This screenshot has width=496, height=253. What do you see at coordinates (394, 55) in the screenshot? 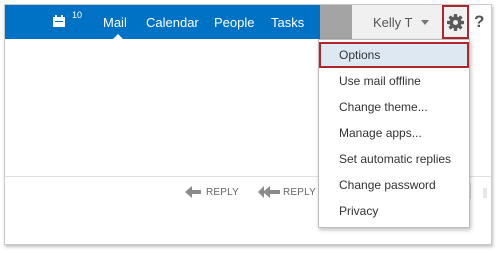
I see `menu-item-options: Options` at bounding box center [394, 55].